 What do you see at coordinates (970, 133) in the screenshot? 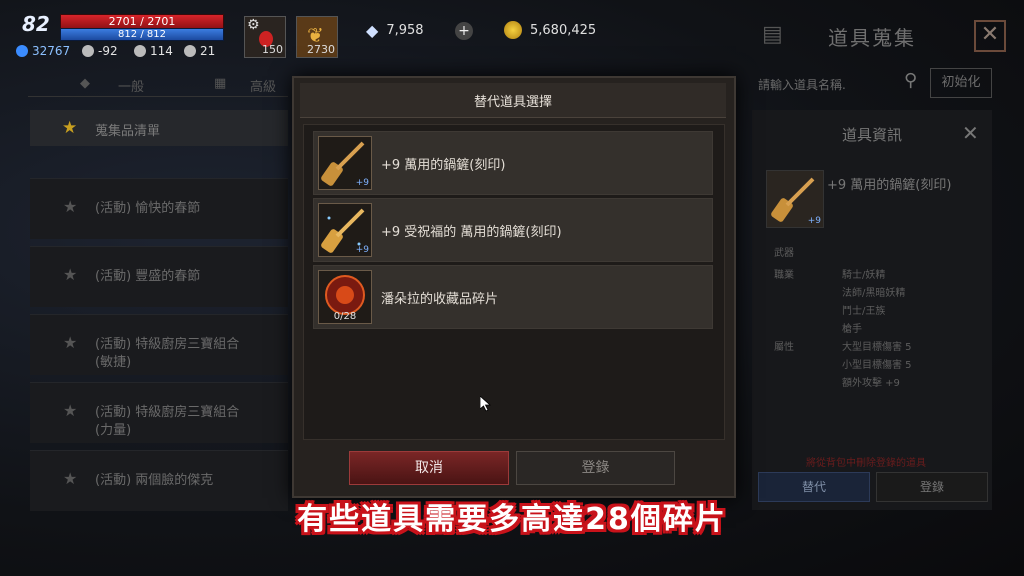
I see `close-icon: ✕` at bounding box center [970, 133].